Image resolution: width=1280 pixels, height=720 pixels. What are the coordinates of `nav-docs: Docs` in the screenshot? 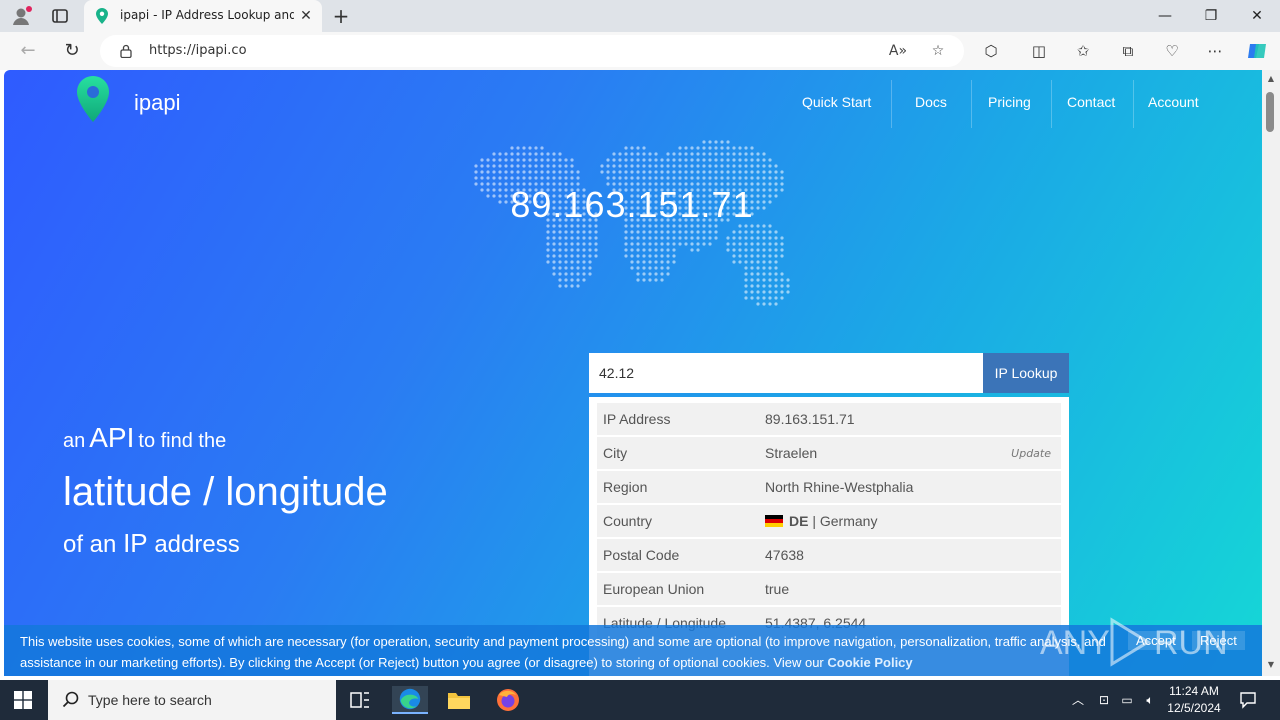 It's located at (931, 102).